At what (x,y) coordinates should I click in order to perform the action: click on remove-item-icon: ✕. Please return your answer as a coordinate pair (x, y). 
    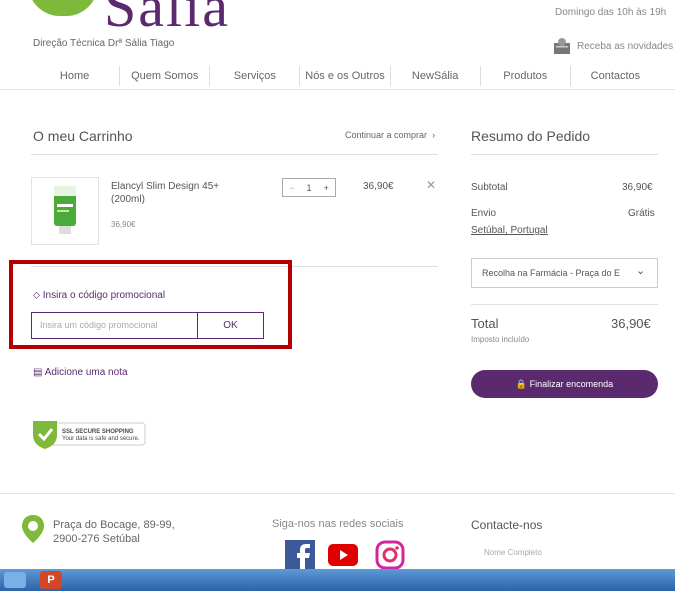
    Looking at the image, I should click on (431, 185).